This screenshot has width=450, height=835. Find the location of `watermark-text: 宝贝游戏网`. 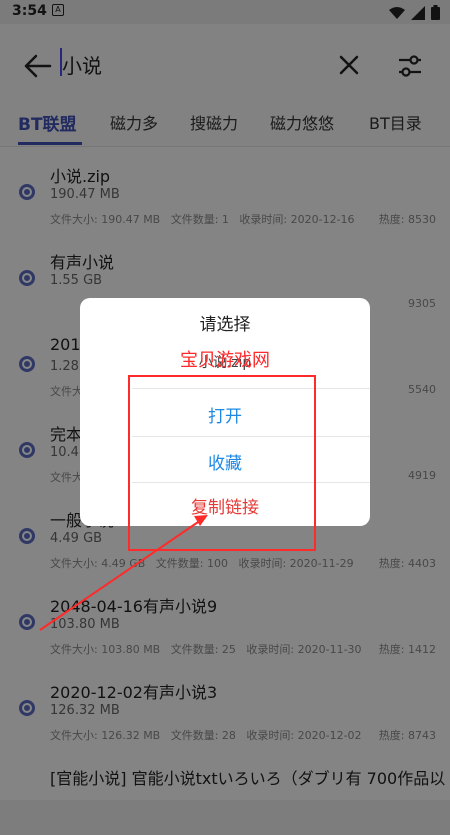

watermark-text: 宝贝游戏网 is located at coordinates (225, 360).